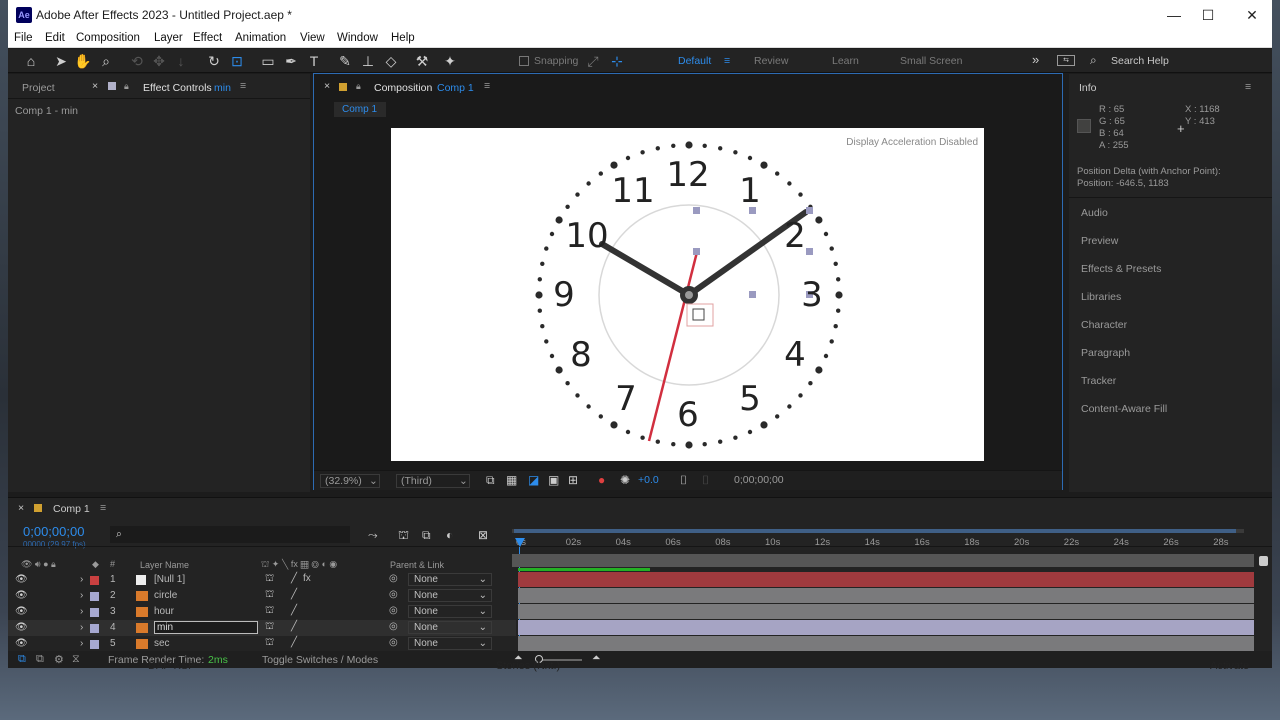 The height and width of the screenshot is (720, 1280). Describe the element at coordinates (449, 535) in the screenshot. I see `frame-blending-icon: ◐` at that location.